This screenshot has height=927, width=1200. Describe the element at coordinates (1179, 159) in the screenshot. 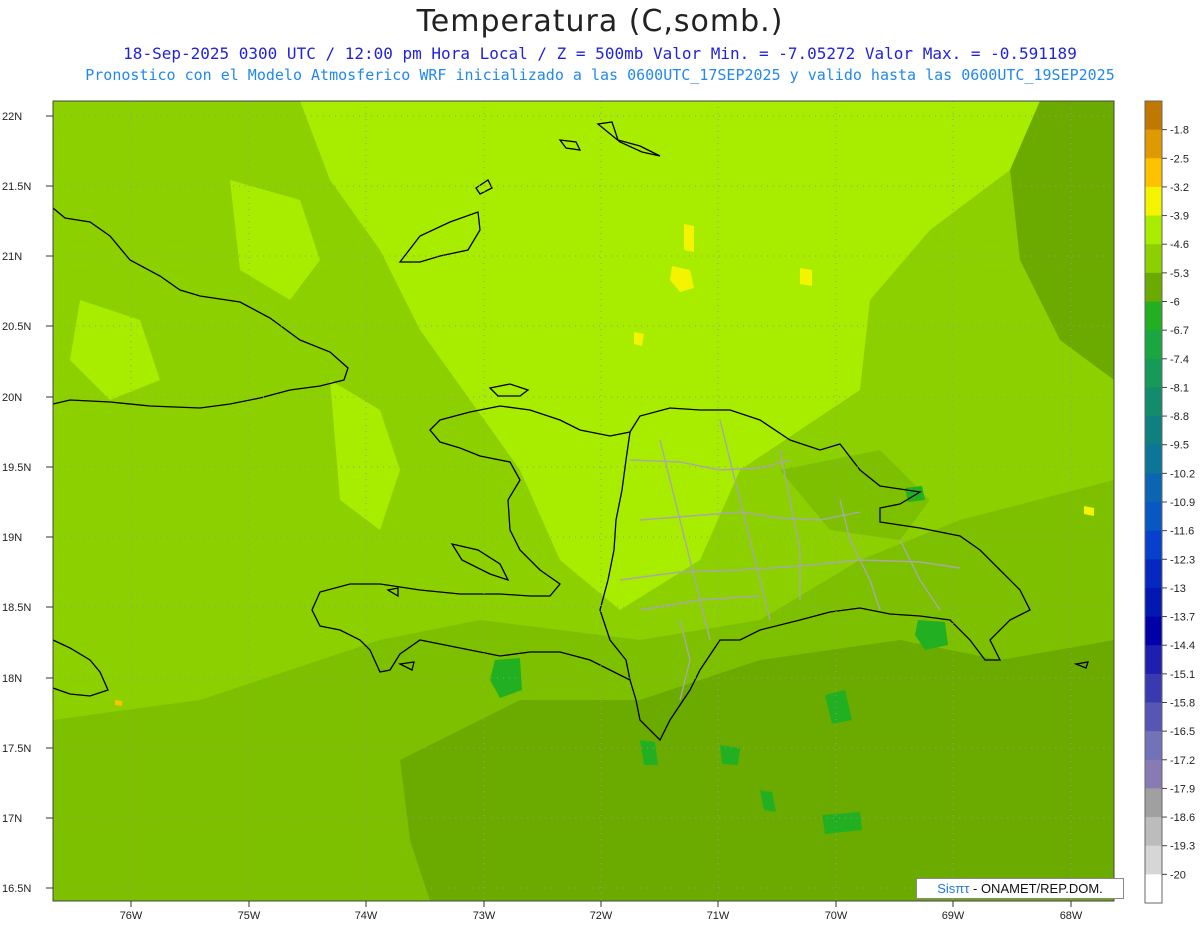

I see `colorbar-label: -2.5` at that location.